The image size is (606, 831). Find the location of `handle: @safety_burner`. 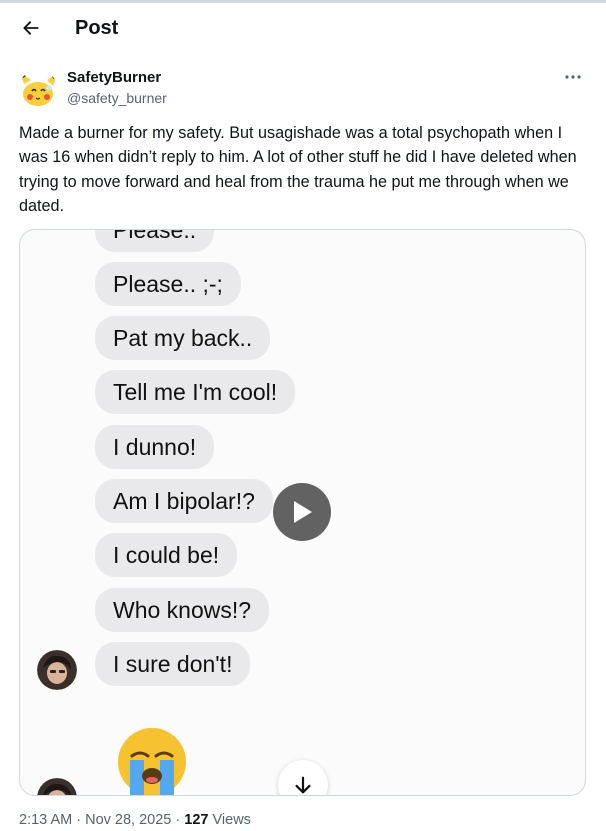

handle: @safety_burner is located at coordinates (117, 98).